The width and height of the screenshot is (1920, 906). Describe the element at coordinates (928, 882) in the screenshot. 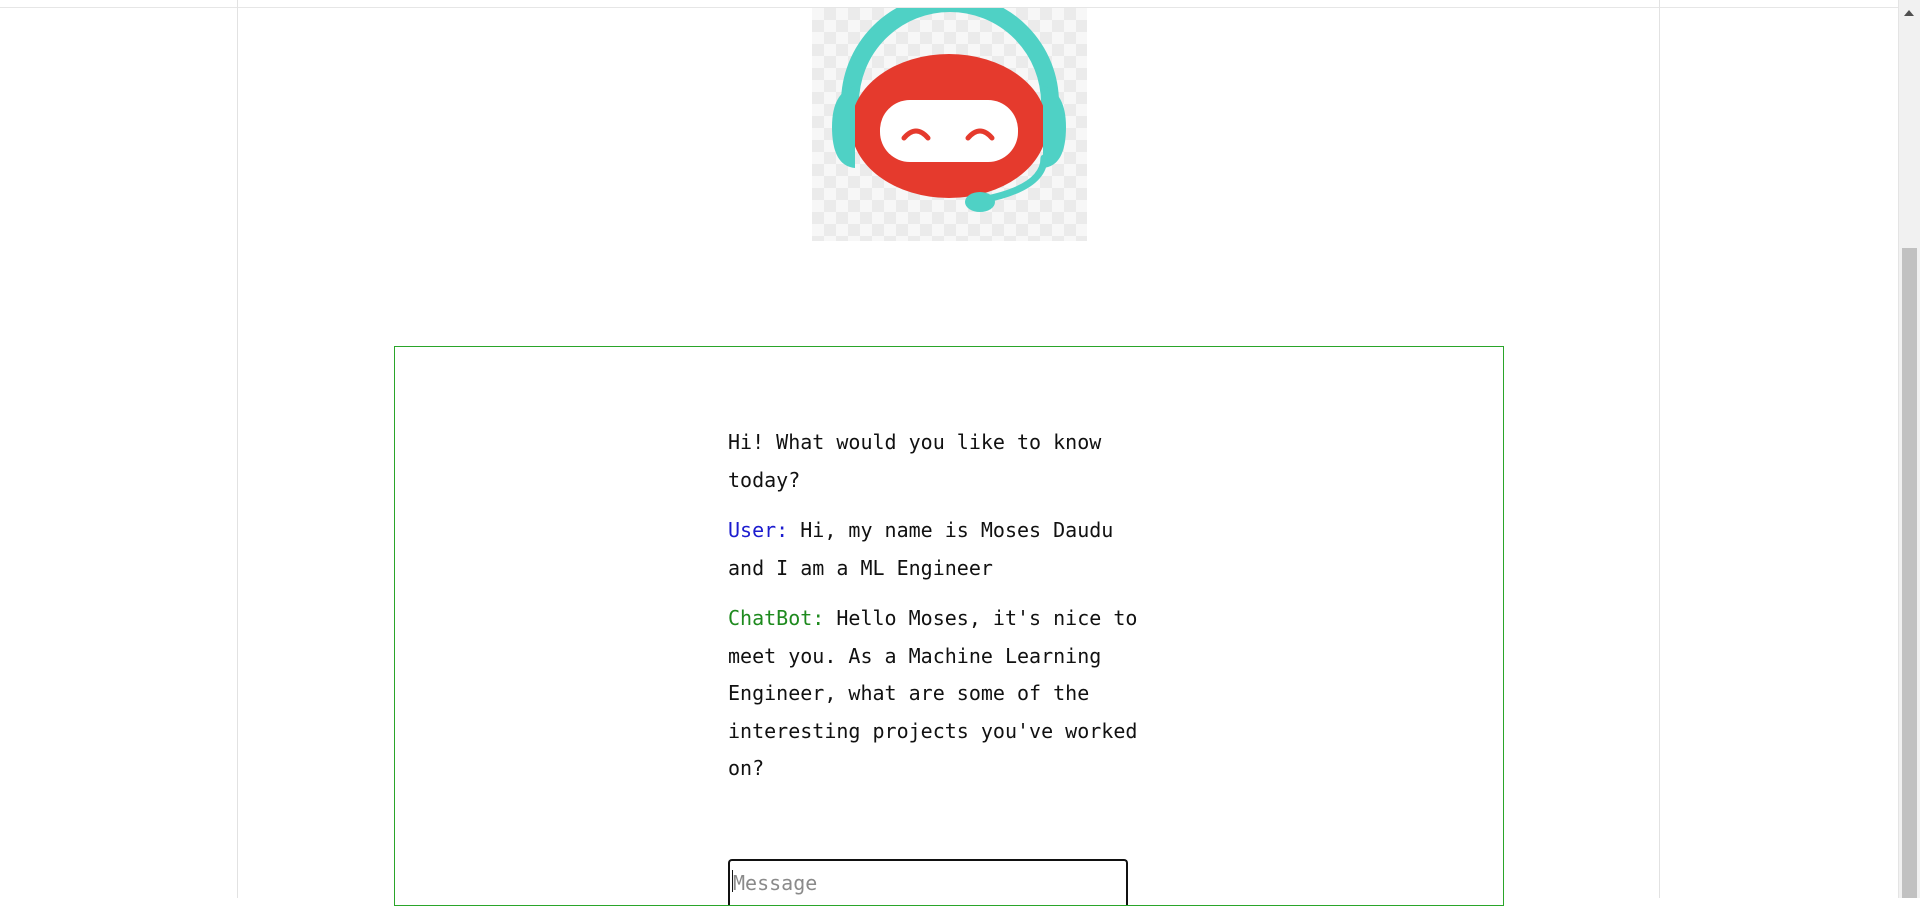

I see `message-input` at that location.